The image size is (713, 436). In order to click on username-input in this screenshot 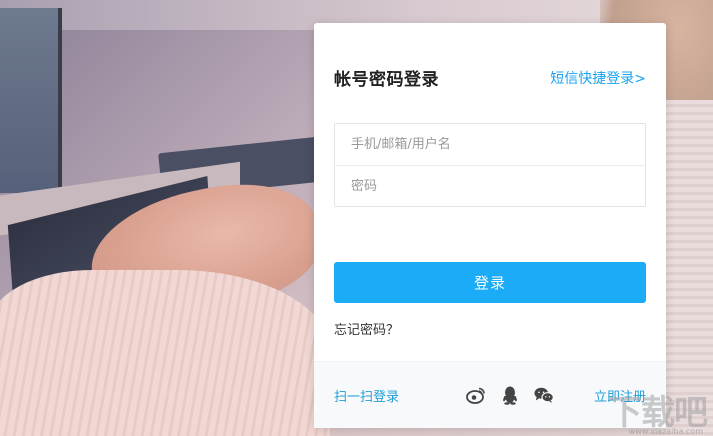, I will do `click(490, 144)`.